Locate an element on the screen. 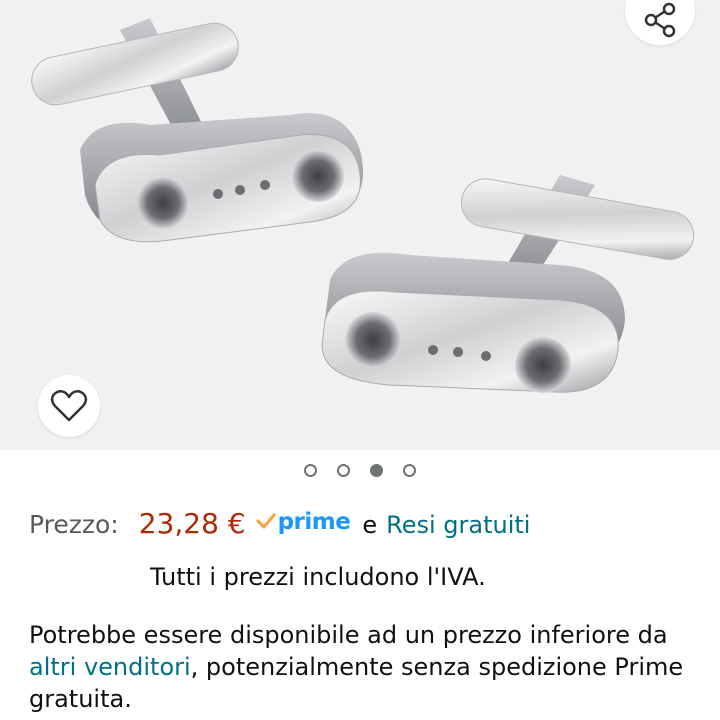  wishlist-button is located at coordinates (69, 406).